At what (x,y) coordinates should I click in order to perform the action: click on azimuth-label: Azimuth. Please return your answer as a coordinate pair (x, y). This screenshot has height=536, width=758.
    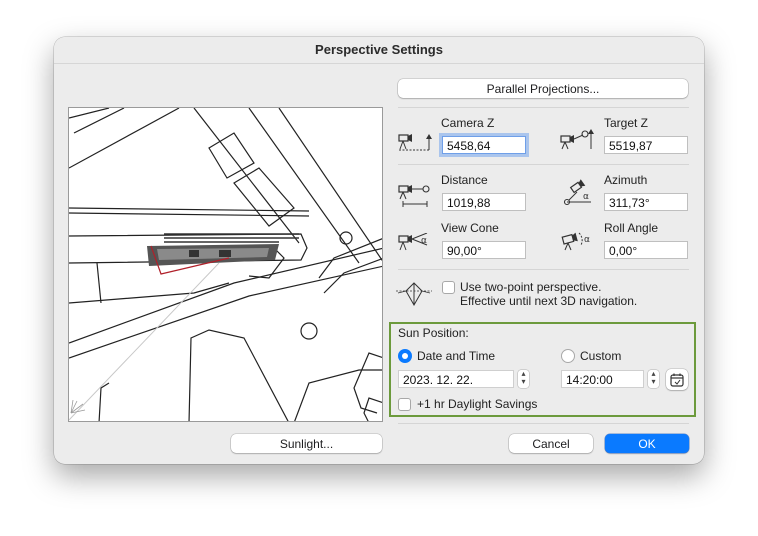
    Looking at the image, I should click on (626, 180).